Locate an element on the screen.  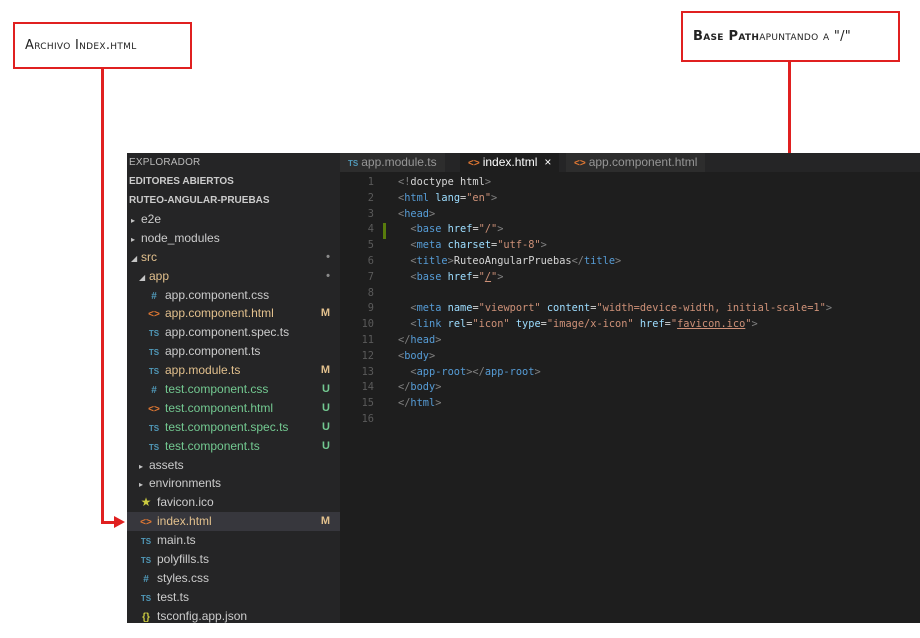
tree-item-tsconfig-app-json: {} tsconfig.app.json is located at coordinates (233, 615).